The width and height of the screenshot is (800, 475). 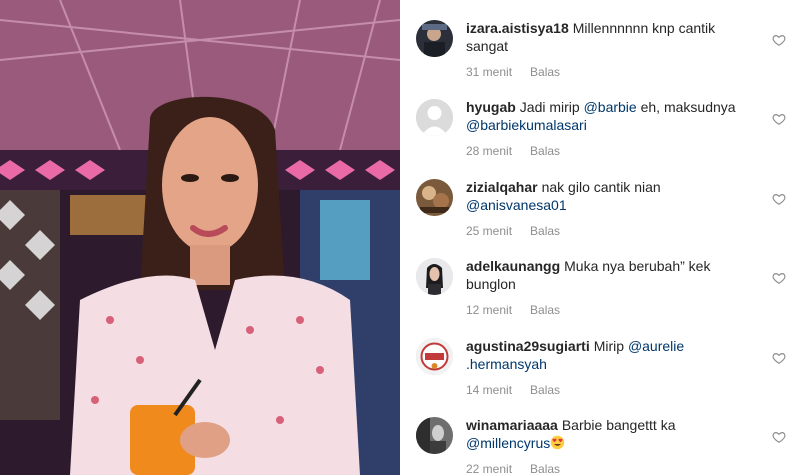 What do you see at coordinates (513, 151) in the screenshot?
I see `comment-meta: 28 menit Balas` at bounding box center [513, 151].